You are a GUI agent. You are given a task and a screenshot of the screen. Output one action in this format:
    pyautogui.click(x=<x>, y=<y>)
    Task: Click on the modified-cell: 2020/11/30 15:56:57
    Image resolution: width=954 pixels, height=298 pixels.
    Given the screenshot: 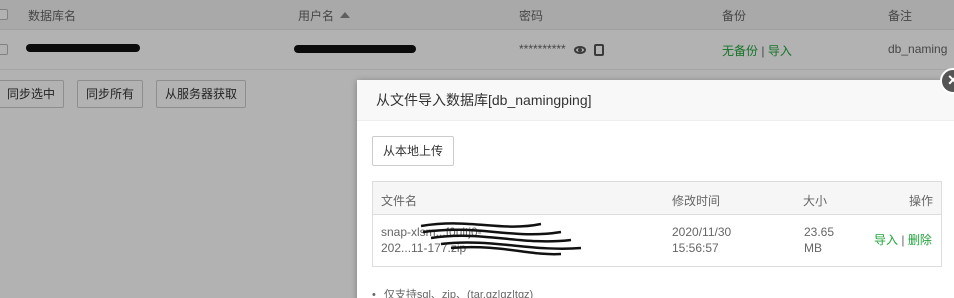 What is the action you would take?
    pyautogui.click(x=701, y=240)
    